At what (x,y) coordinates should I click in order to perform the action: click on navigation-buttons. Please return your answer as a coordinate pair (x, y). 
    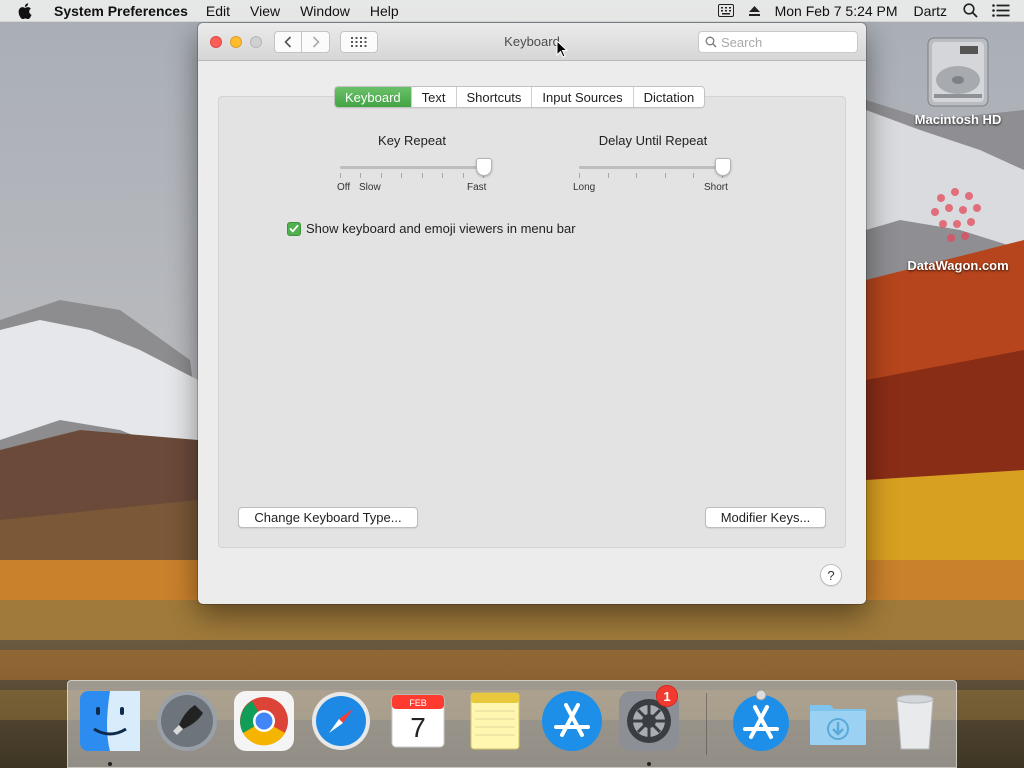
    Looking at the image, I should click on (302, 41).